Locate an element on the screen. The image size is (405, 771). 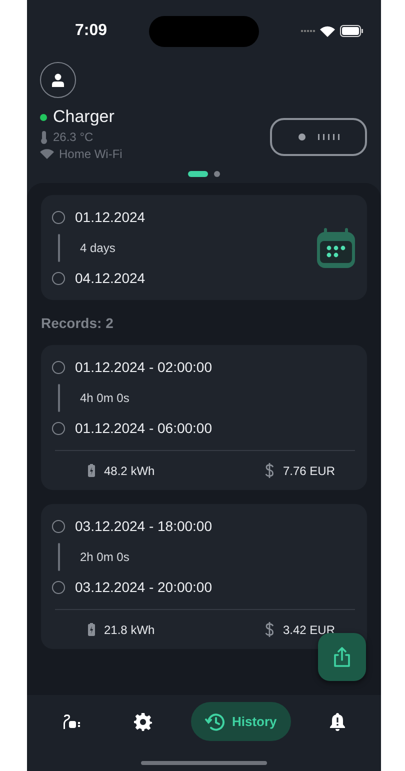
energy-text: 48.2 kWh is located at coordinates (129, 471).